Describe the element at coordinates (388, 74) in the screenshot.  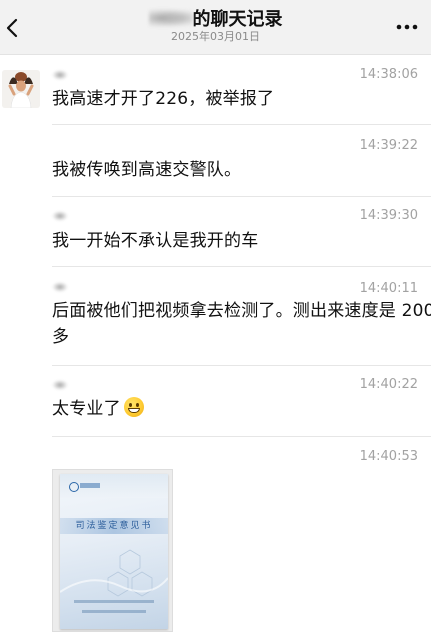
I see `message-time: 14:38:06` at that location.